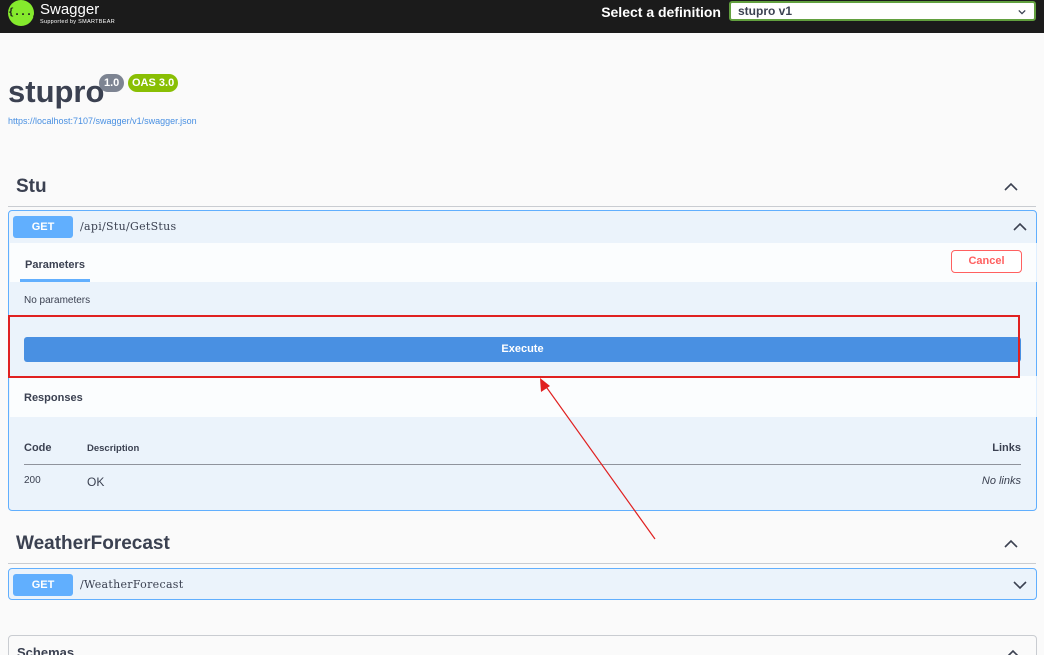 Image resolution: width=1044 pixels, height=655 pixels. What do you see at coordinates (38, 448) in the screenshot?
I see `responses-col-code: Code` at bounding box center [38, 448].